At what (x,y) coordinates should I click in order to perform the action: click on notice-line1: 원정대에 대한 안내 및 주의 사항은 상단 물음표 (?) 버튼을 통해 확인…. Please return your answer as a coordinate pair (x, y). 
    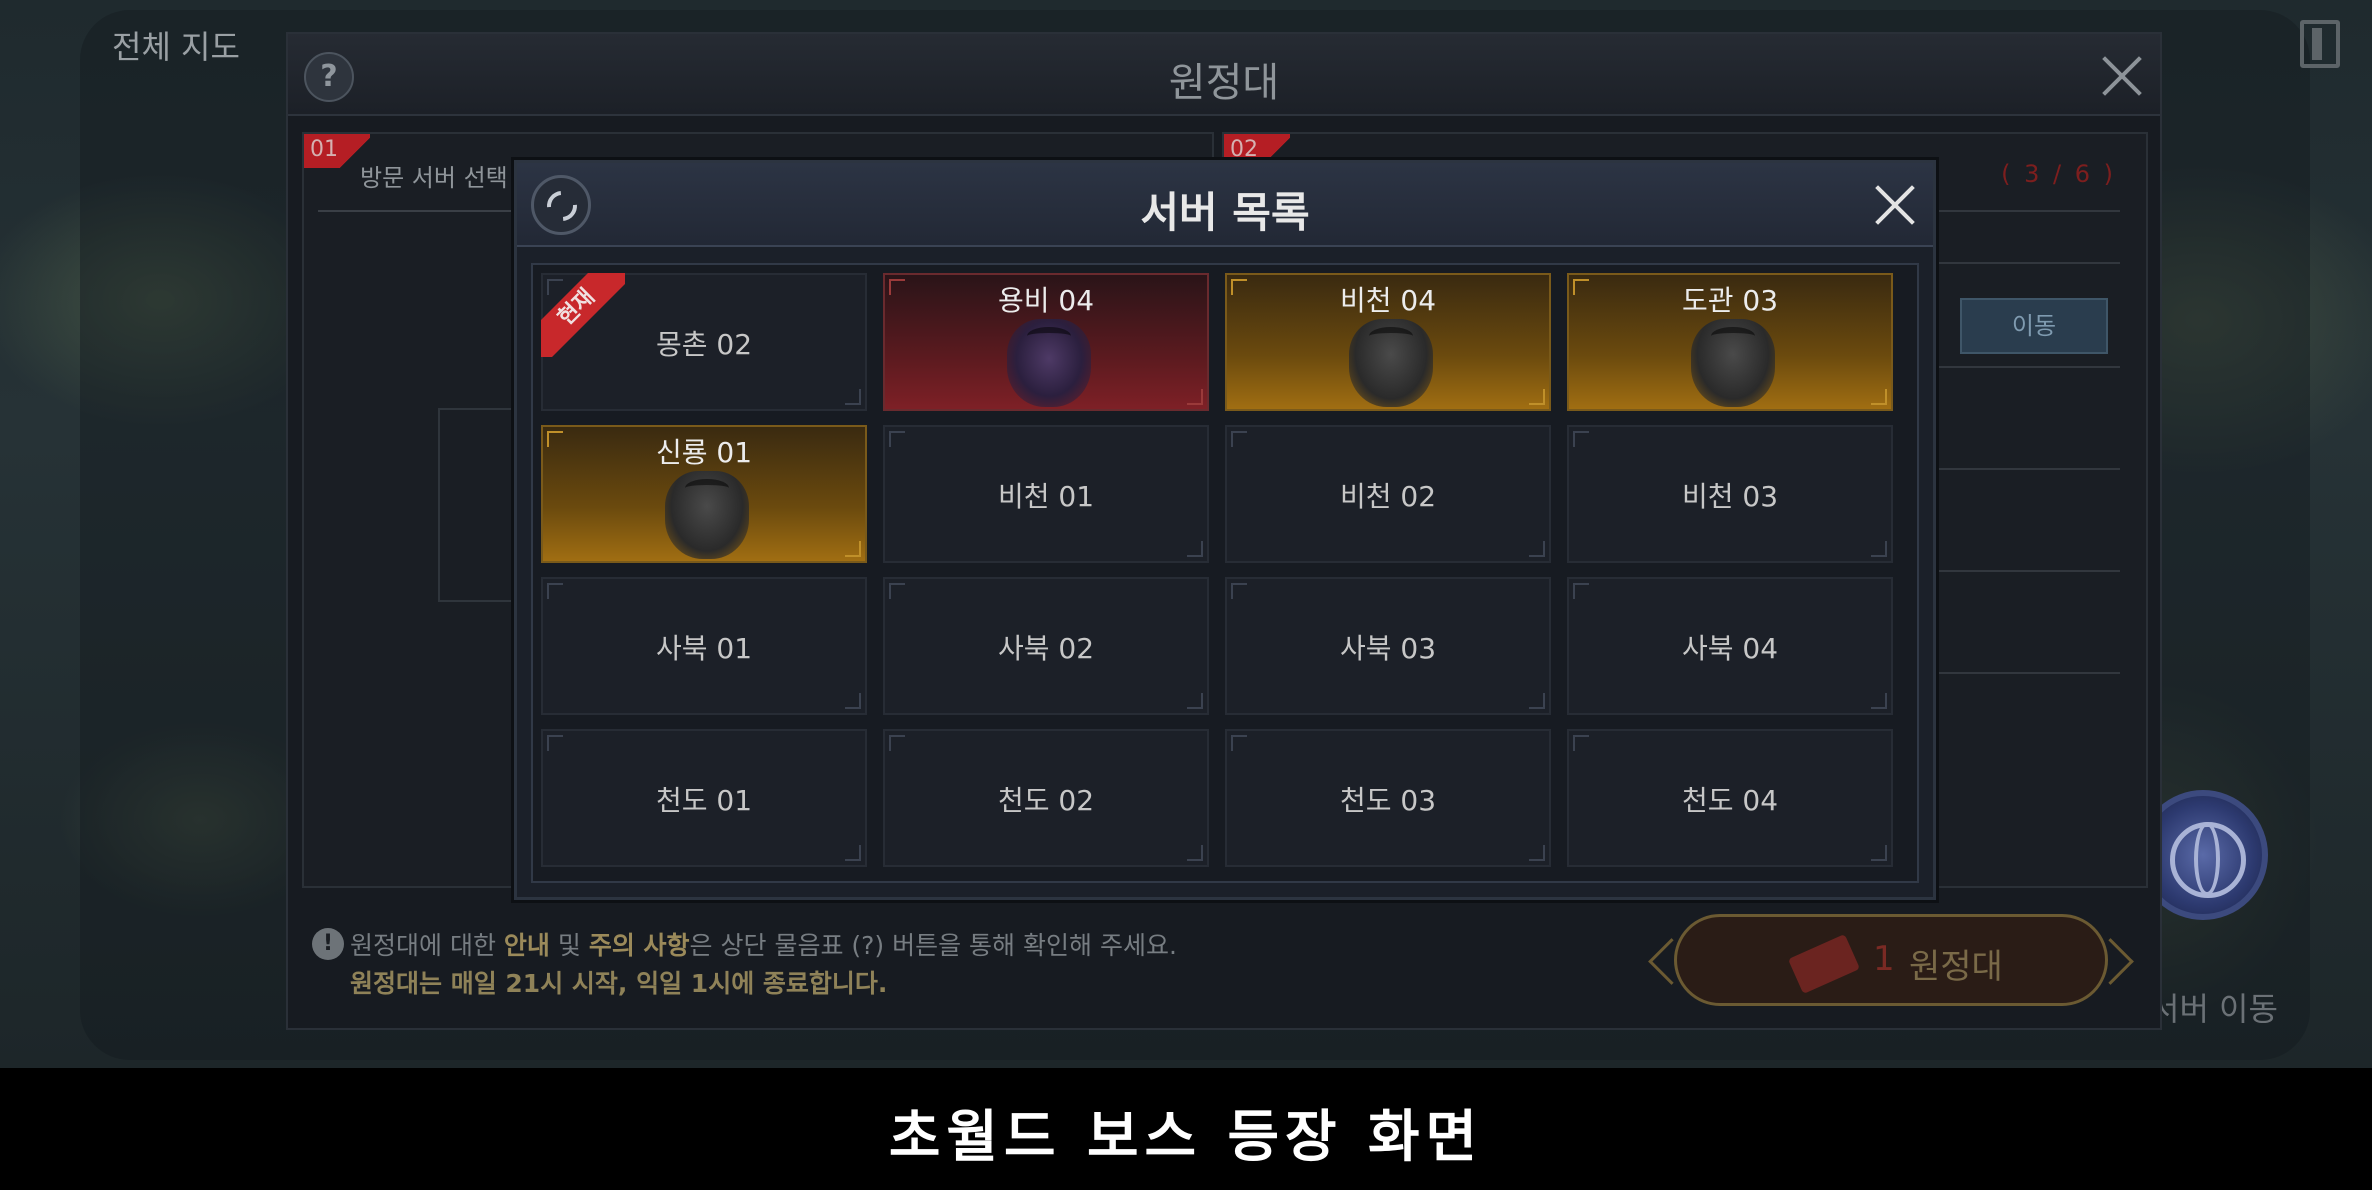
    Looking at the image, I should click on (763, 945).